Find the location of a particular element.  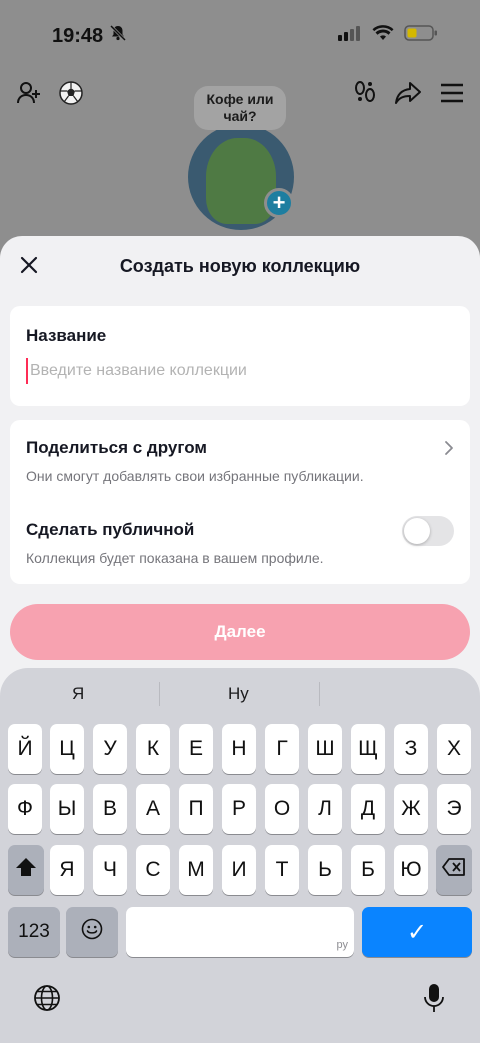

emoji-icon is located at coordinates (92, 932).